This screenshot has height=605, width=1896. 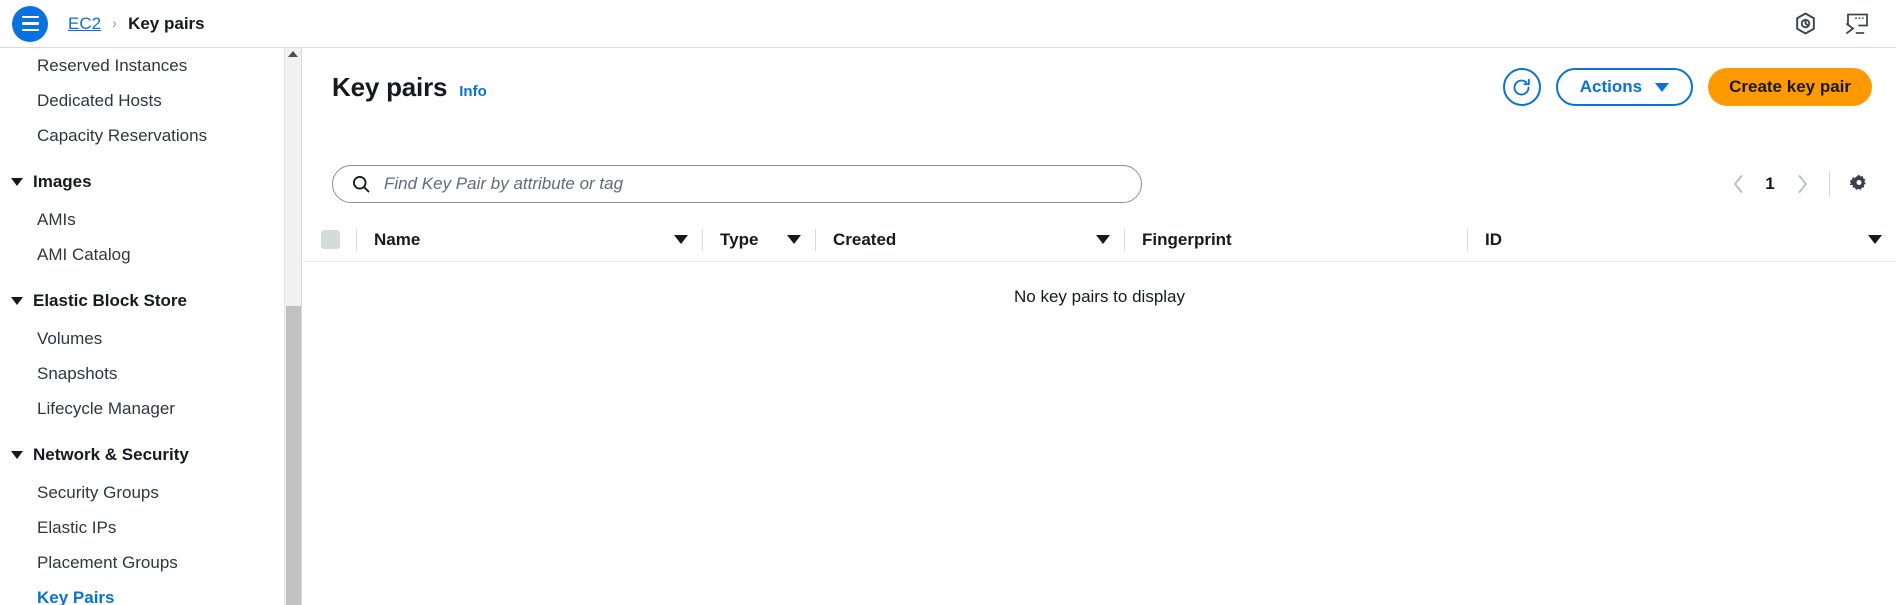 What do you see at coordinates (62, 181) in the screenshot?
I see `sidebar-group-label: Images` at bounding box center [62, 181].